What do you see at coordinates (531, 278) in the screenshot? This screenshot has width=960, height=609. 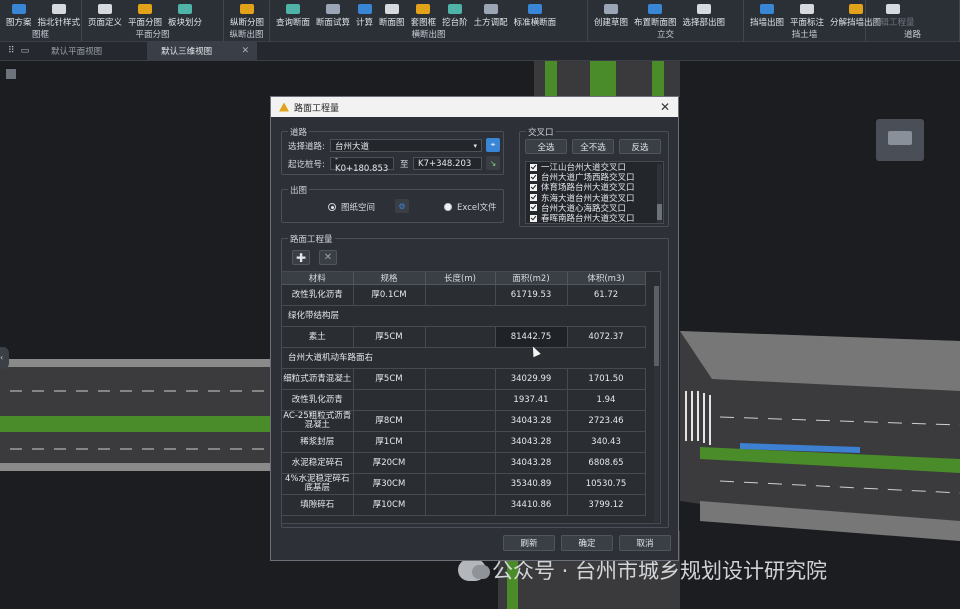 I see `column-header: 面积(m2)` at bounding box center [531, 278].